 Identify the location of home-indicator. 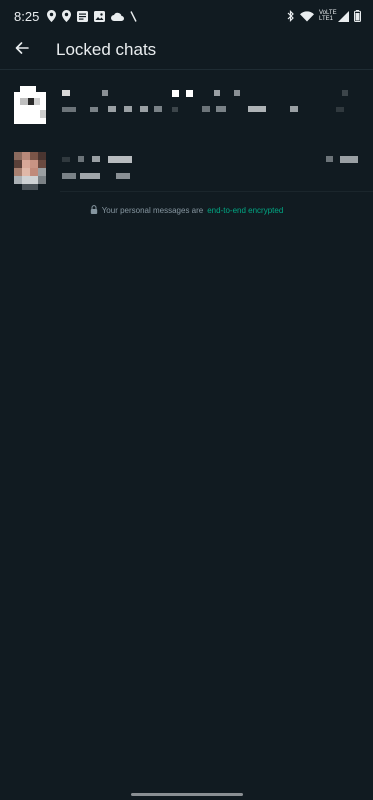
(186, 794).